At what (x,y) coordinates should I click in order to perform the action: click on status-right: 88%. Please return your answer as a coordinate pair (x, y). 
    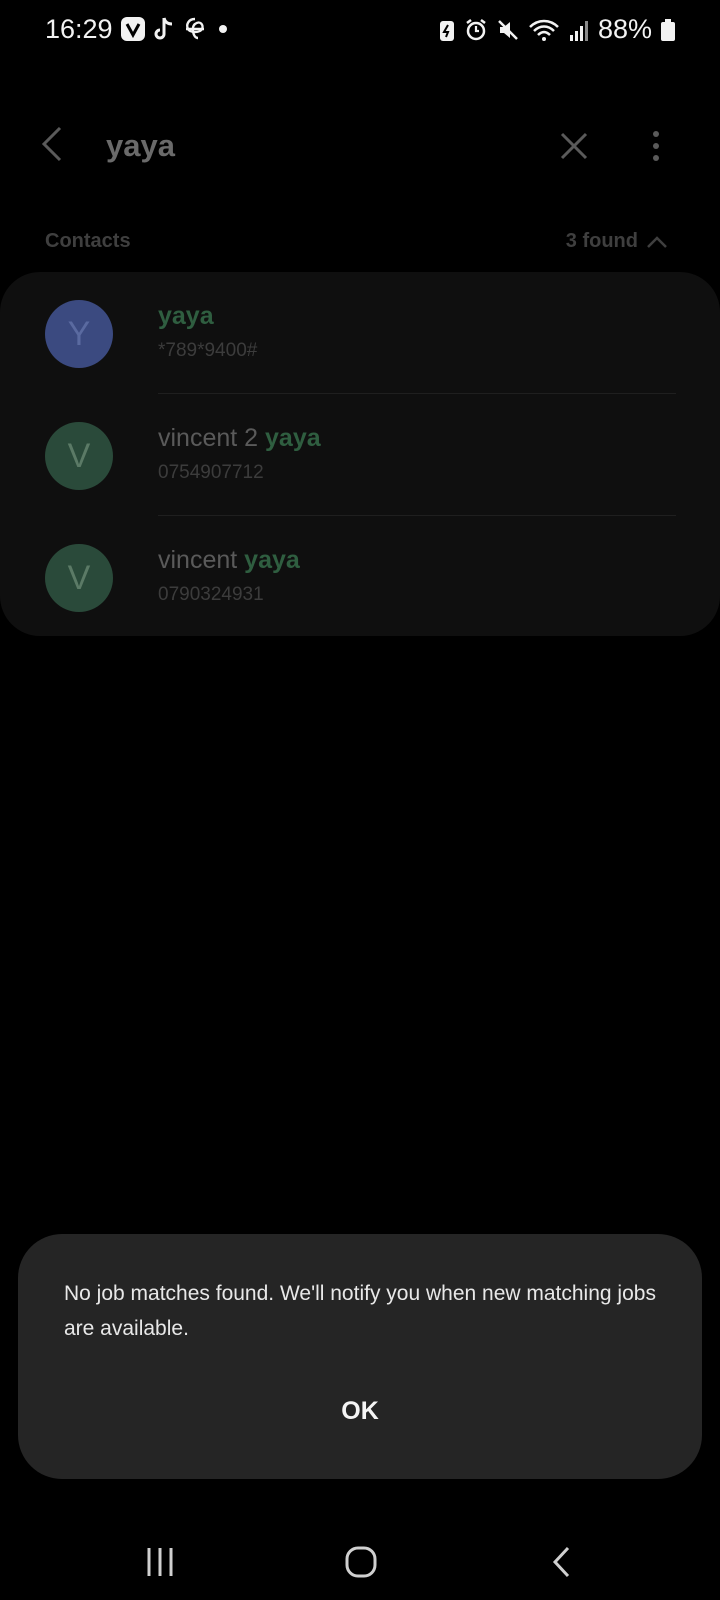
    Looking at the image, I should click on (557, 29).